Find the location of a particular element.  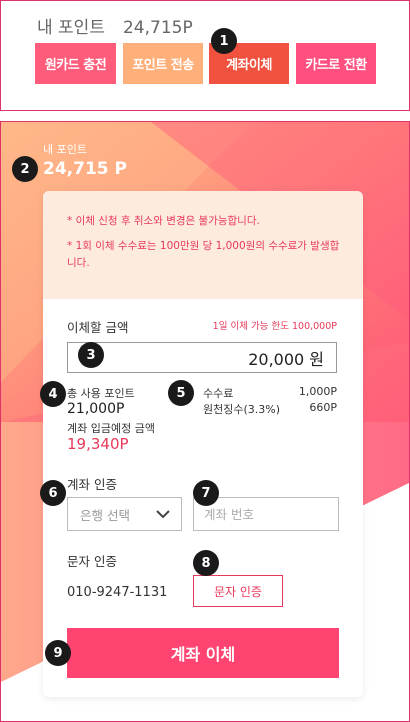

daily-limit-text: 1일 이체 가능 한도 100,000P is located at coordinates (274, 326).